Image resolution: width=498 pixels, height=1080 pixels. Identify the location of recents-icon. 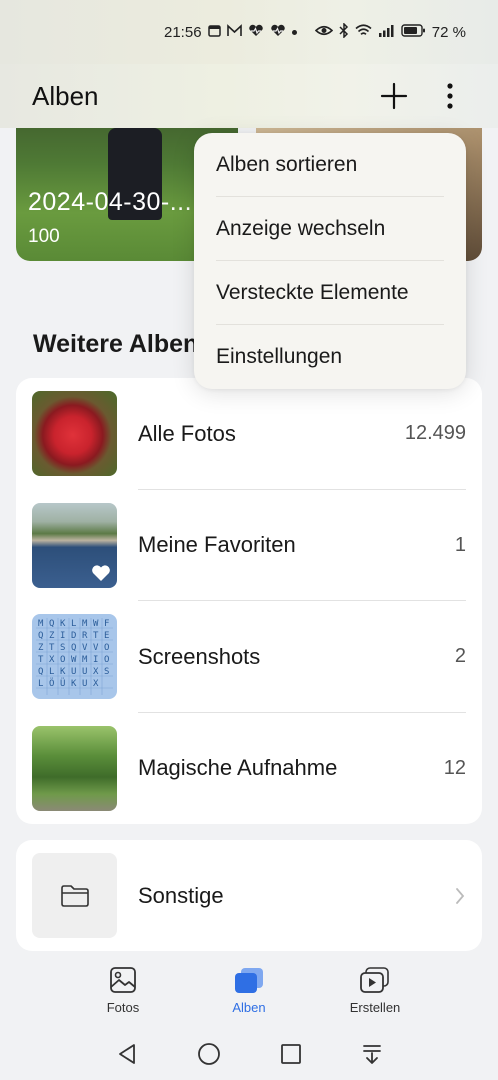
(291, 1054).